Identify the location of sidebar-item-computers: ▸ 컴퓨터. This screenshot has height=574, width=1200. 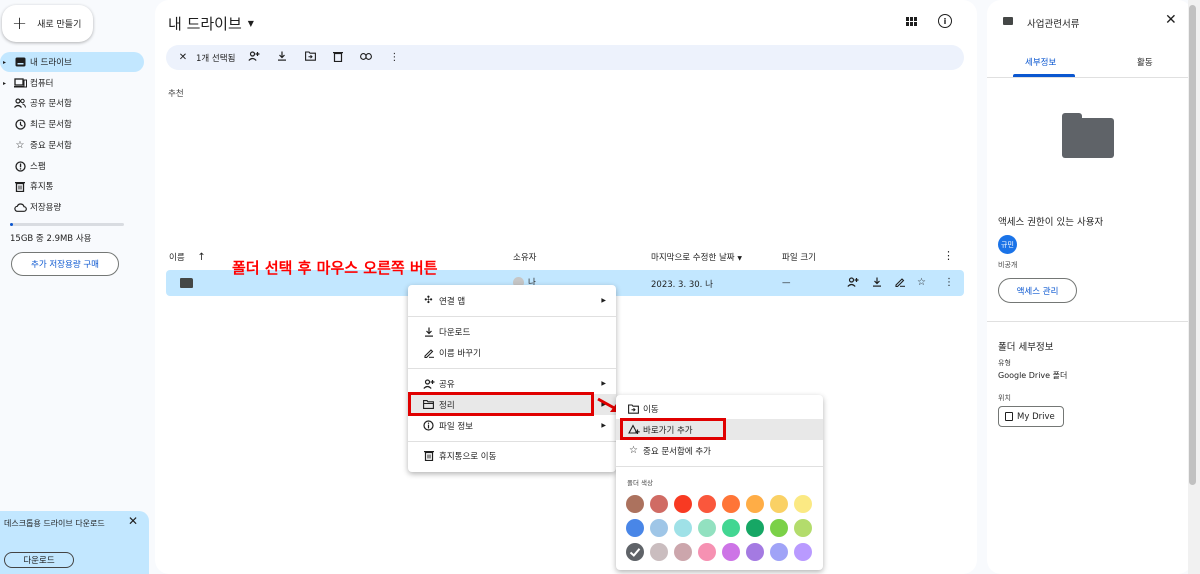
(72, 83).